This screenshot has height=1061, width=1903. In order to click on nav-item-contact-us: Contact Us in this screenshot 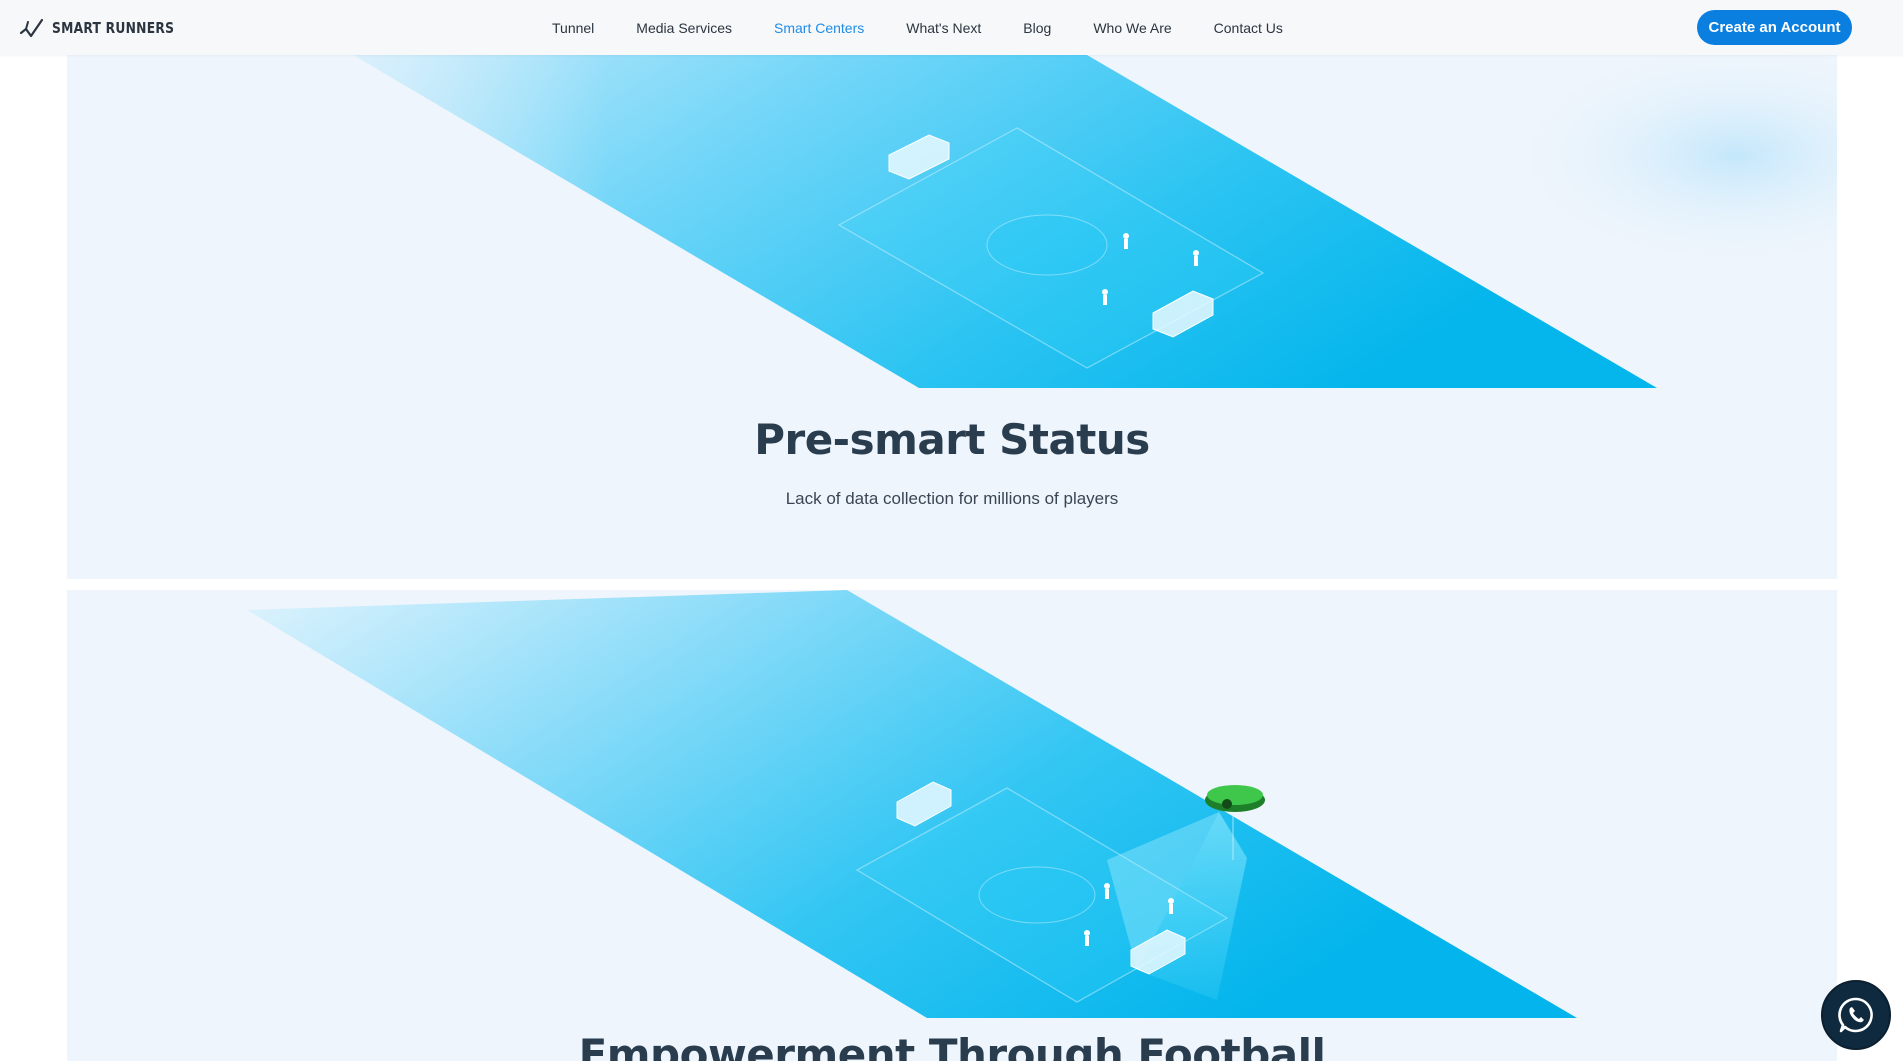, I will do `click(1248, 28)`.